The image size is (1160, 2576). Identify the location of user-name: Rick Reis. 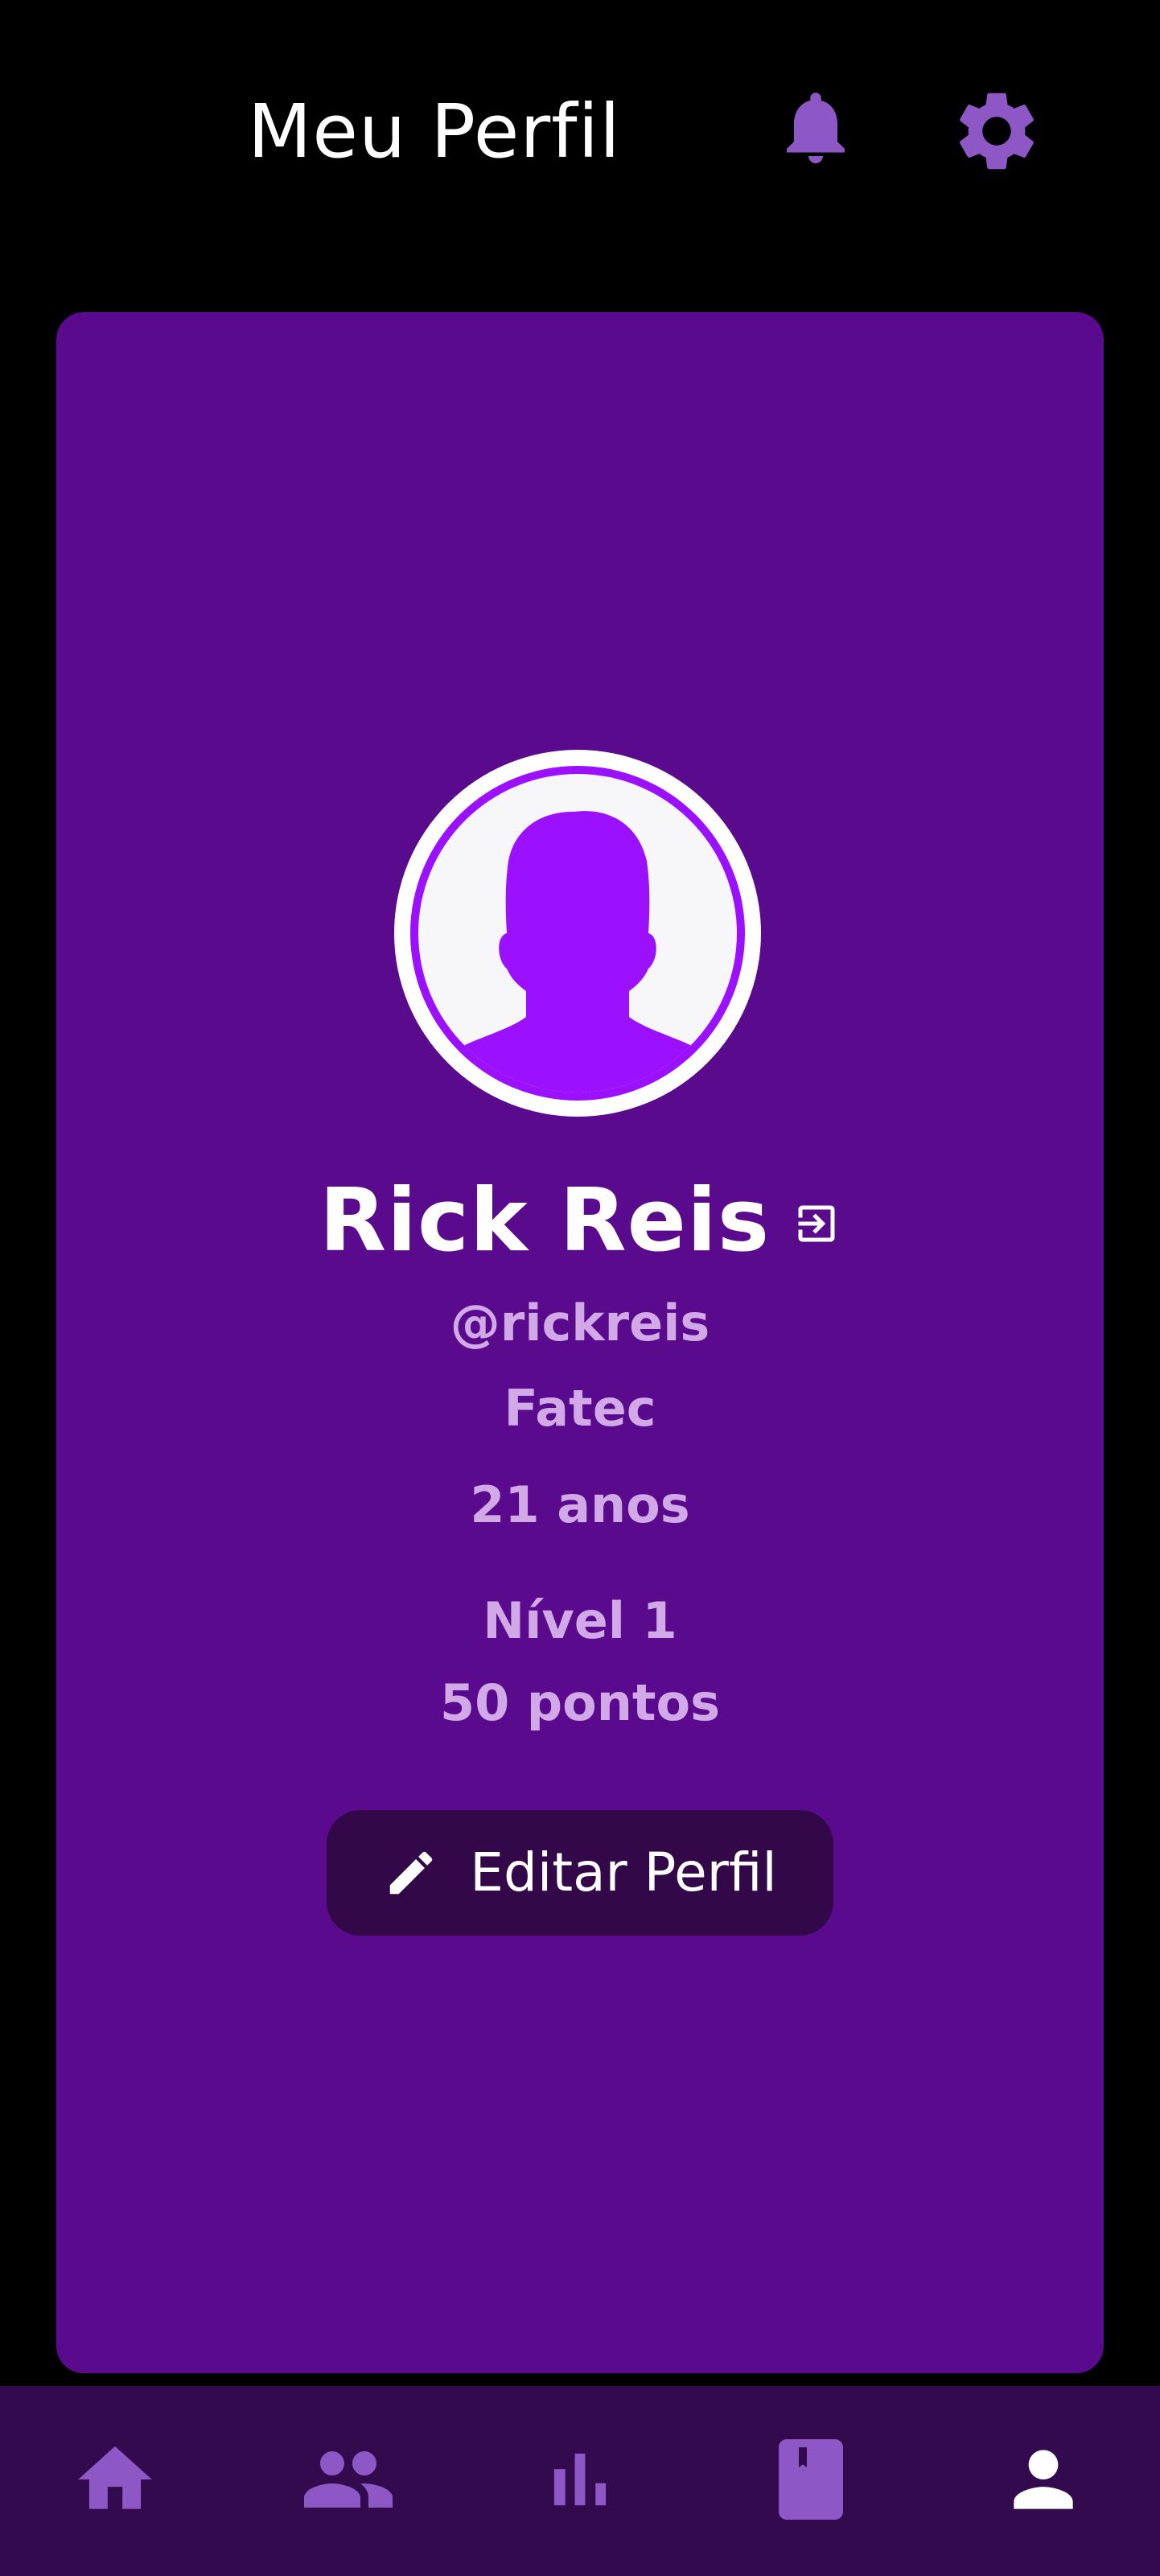
(545, 1221).